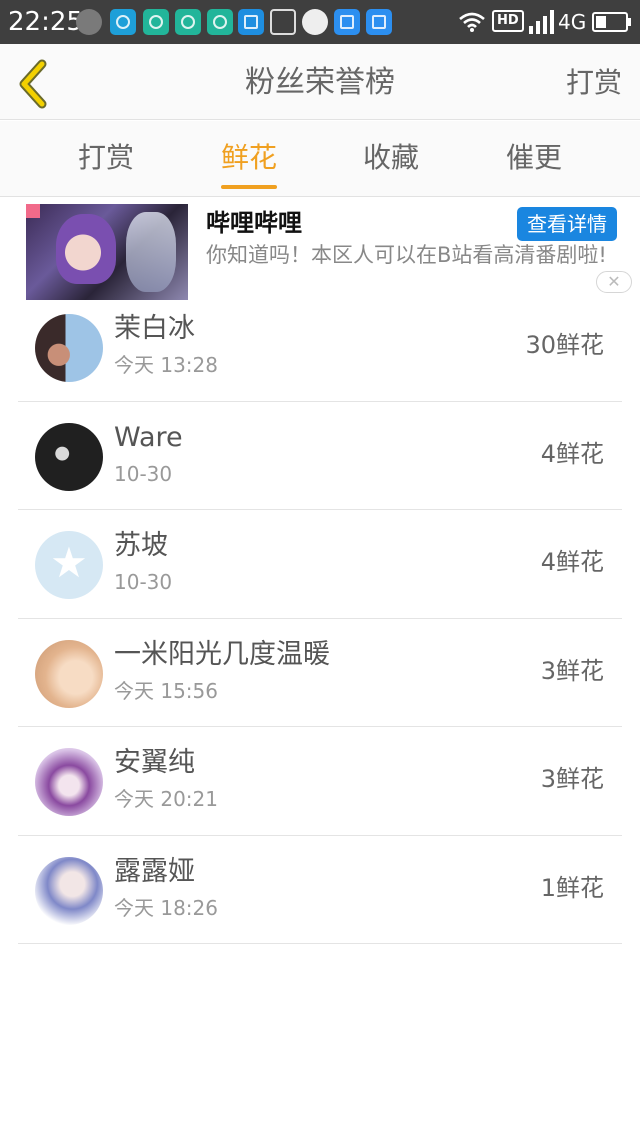  What do you see at coordinates (254, 223) in the screenshot?
I see `ad-title: 哔哩哔哩` at bounding box center [254, 223].